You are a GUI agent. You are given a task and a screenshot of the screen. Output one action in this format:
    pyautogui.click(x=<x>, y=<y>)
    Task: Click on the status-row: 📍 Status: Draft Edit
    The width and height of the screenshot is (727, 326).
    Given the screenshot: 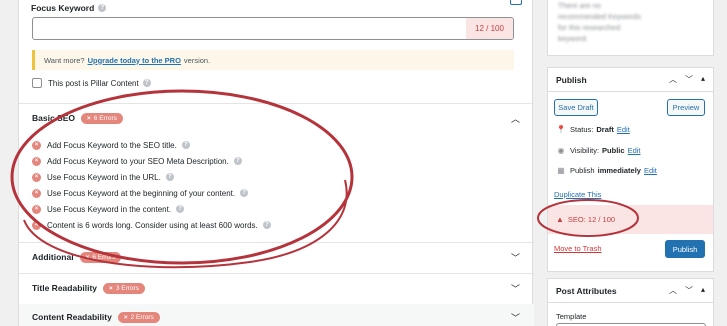 What is the action you would take?
    pyautogui.click(x=593, y=129)
    